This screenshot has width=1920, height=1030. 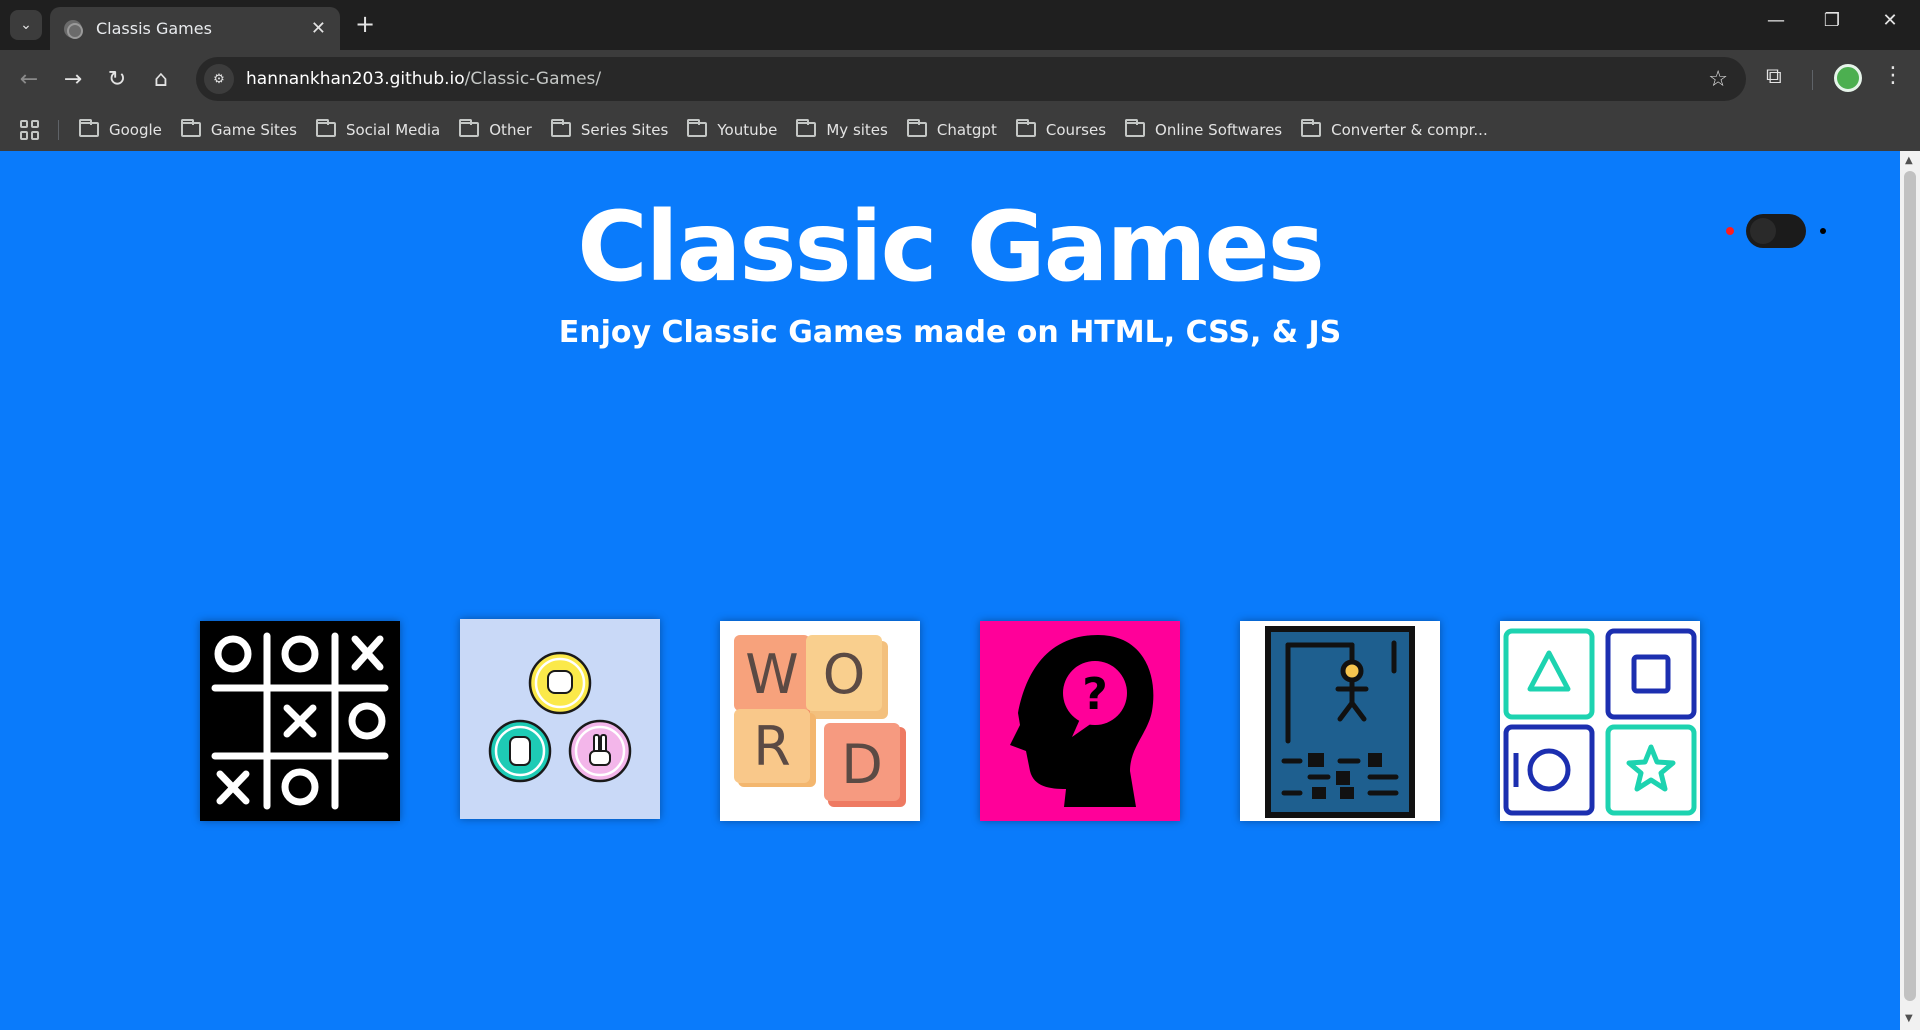 I want to click on rock-paper-scissors-icon, so click(x=560, y=719).